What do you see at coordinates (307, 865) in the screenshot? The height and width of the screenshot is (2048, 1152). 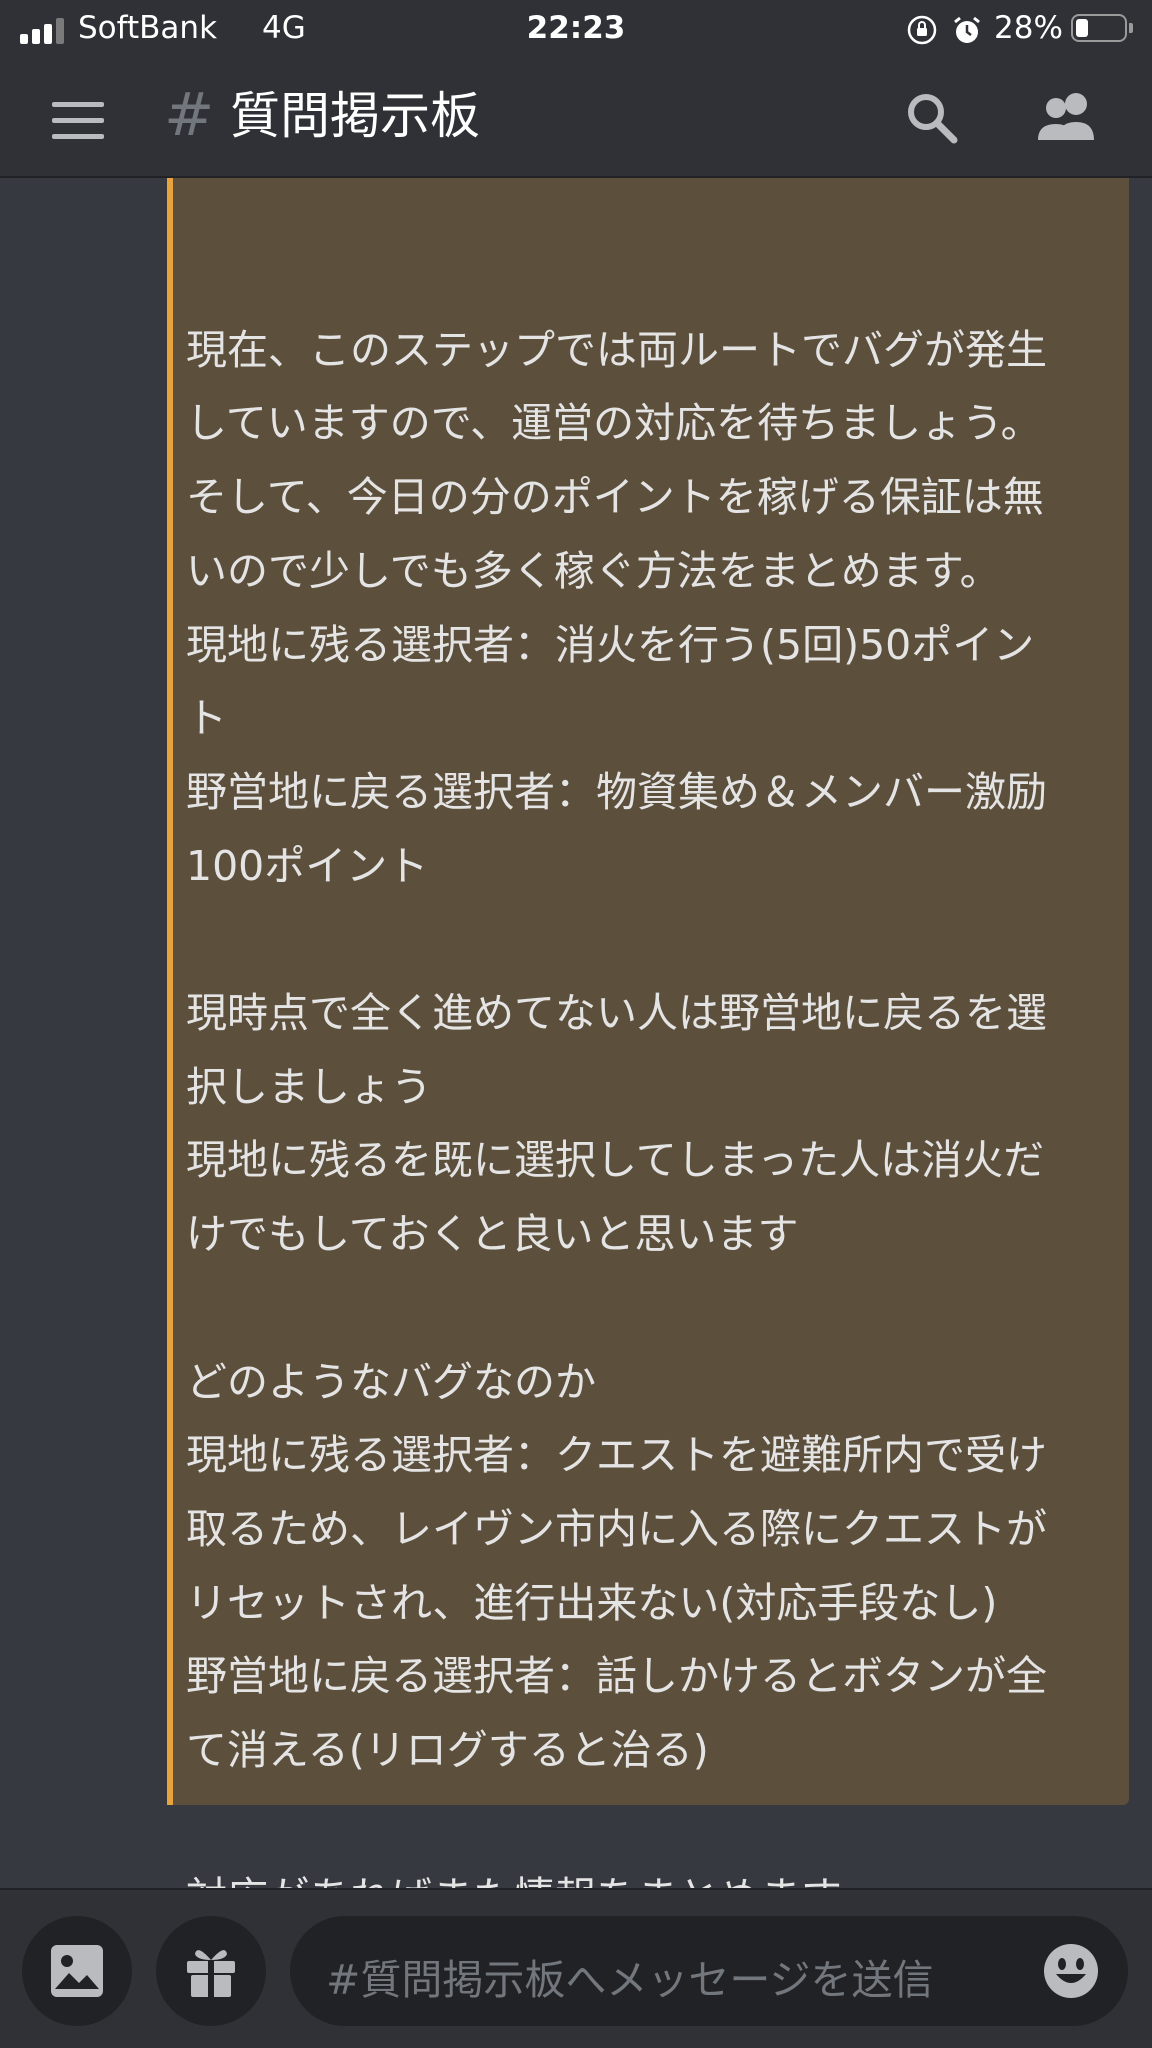 I see `message-line: 100ポイント` at bounding box center [307, 865].